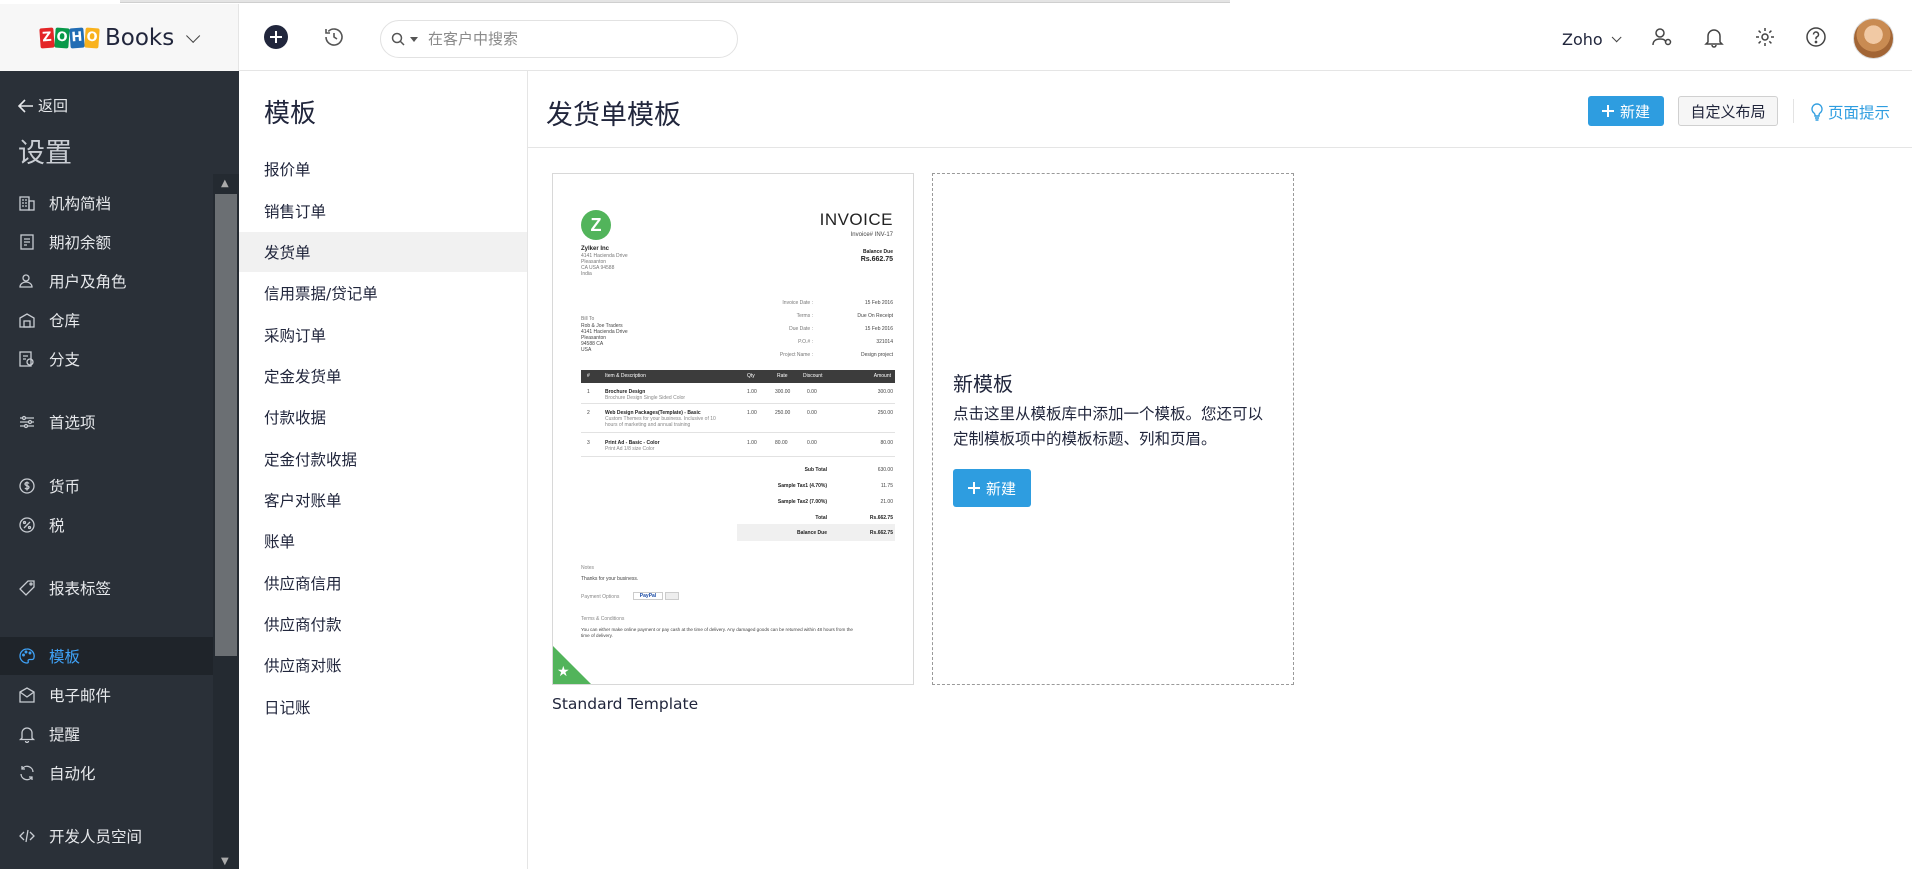 The image size is (1912, 869). What do you see at coordinates (106, 836) in the screenshot?
I see `sidebar-item-developer-space: 开发人员空间` at bounding box center [106, 836].